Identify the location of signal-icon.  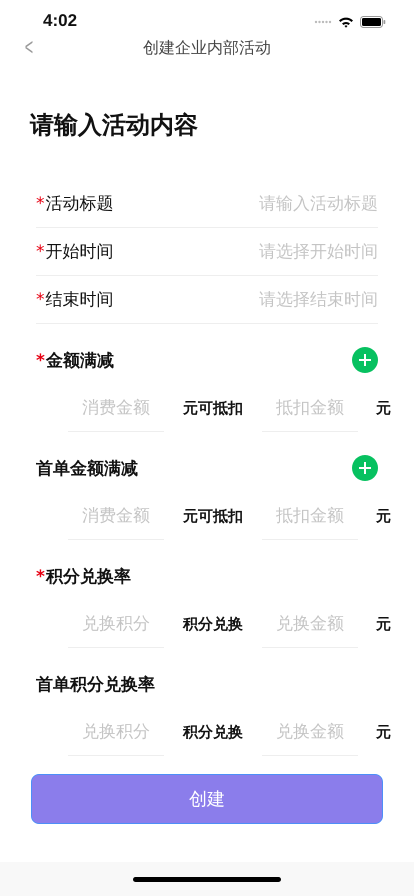
(323, 22).